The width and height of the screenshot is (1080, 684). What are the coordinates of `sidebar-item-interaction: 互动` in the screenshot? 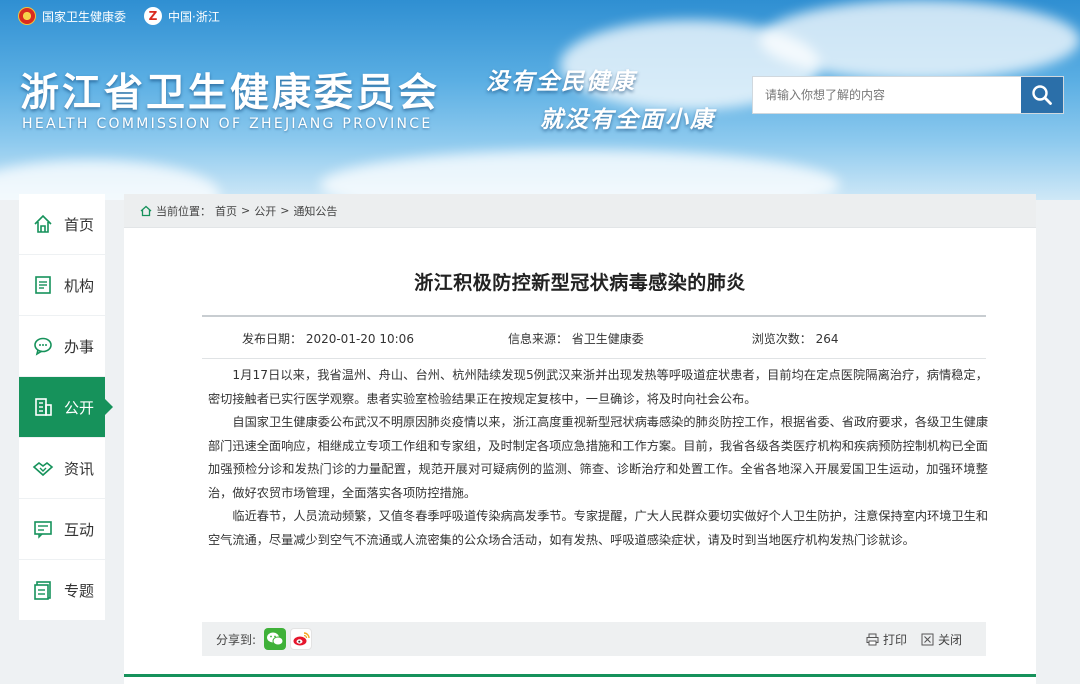 It's located at (62, 529).